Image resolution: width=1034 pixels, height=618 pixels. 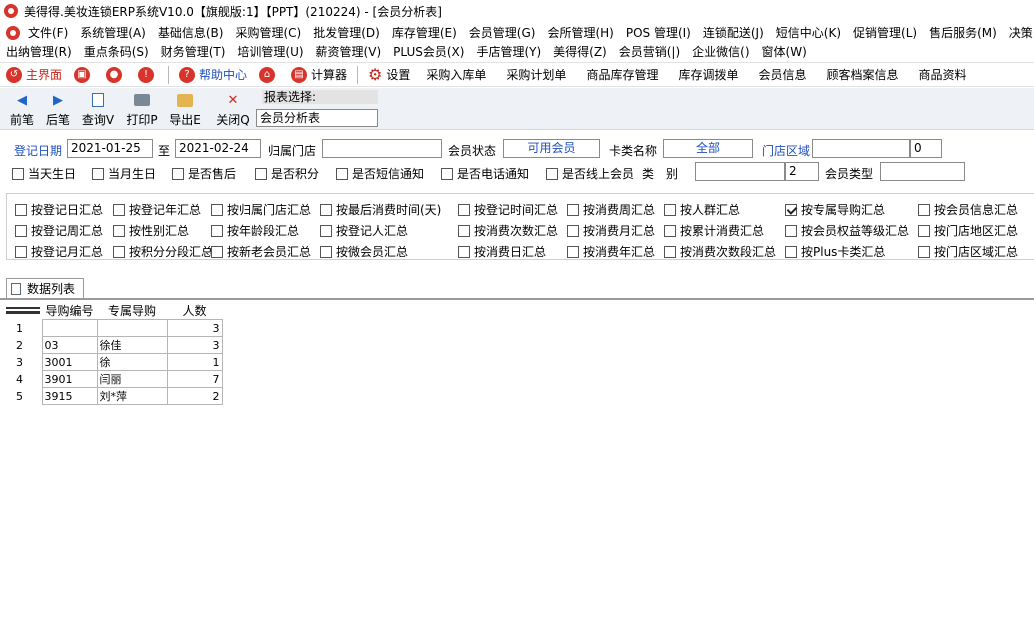 I want to click on menu-wecom: 企业微信(), so click(x=720, y=51).